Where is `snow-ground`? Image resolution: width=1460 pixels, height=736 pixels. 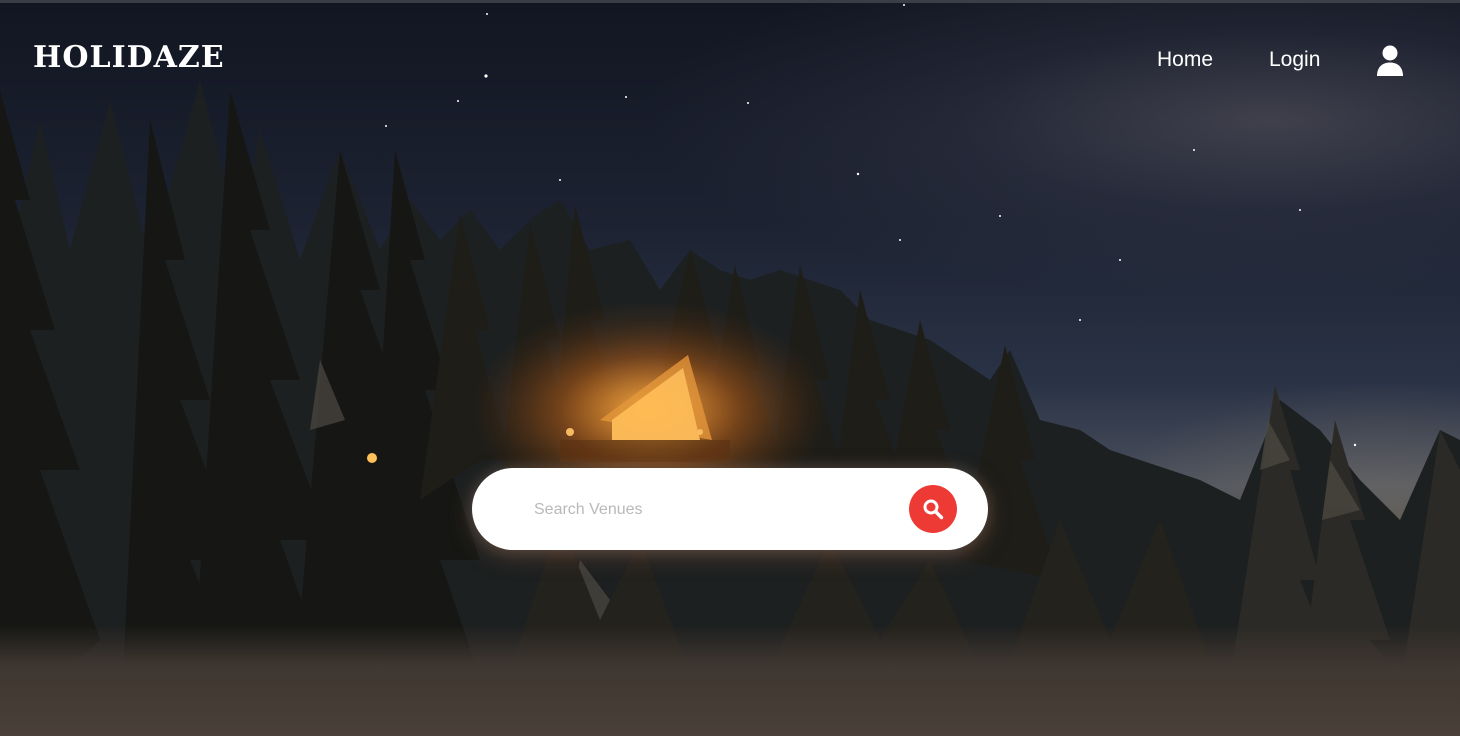 snow-ground is located at coordinates (730, 681).